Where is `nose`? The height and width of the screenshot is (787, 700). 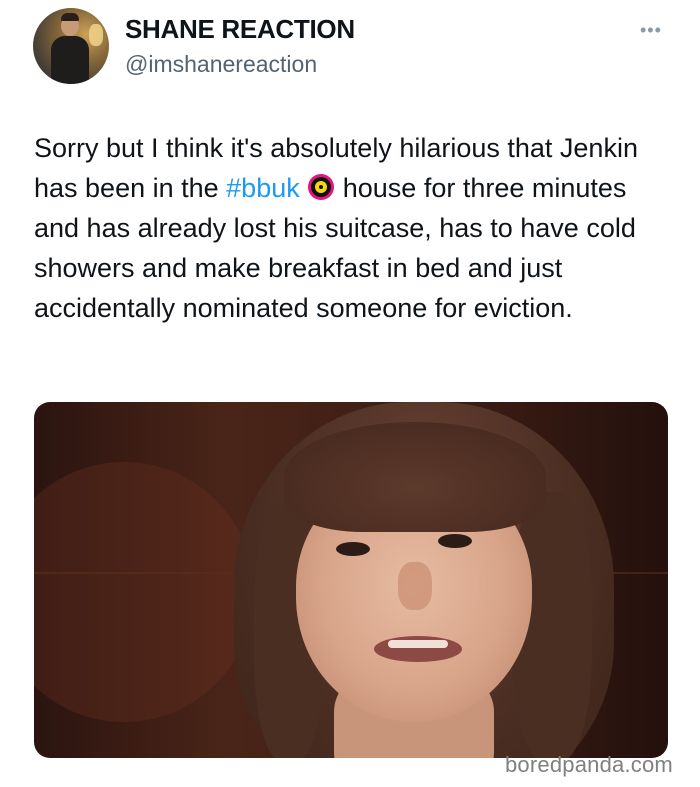 nose is located at coordinates (415, 586).